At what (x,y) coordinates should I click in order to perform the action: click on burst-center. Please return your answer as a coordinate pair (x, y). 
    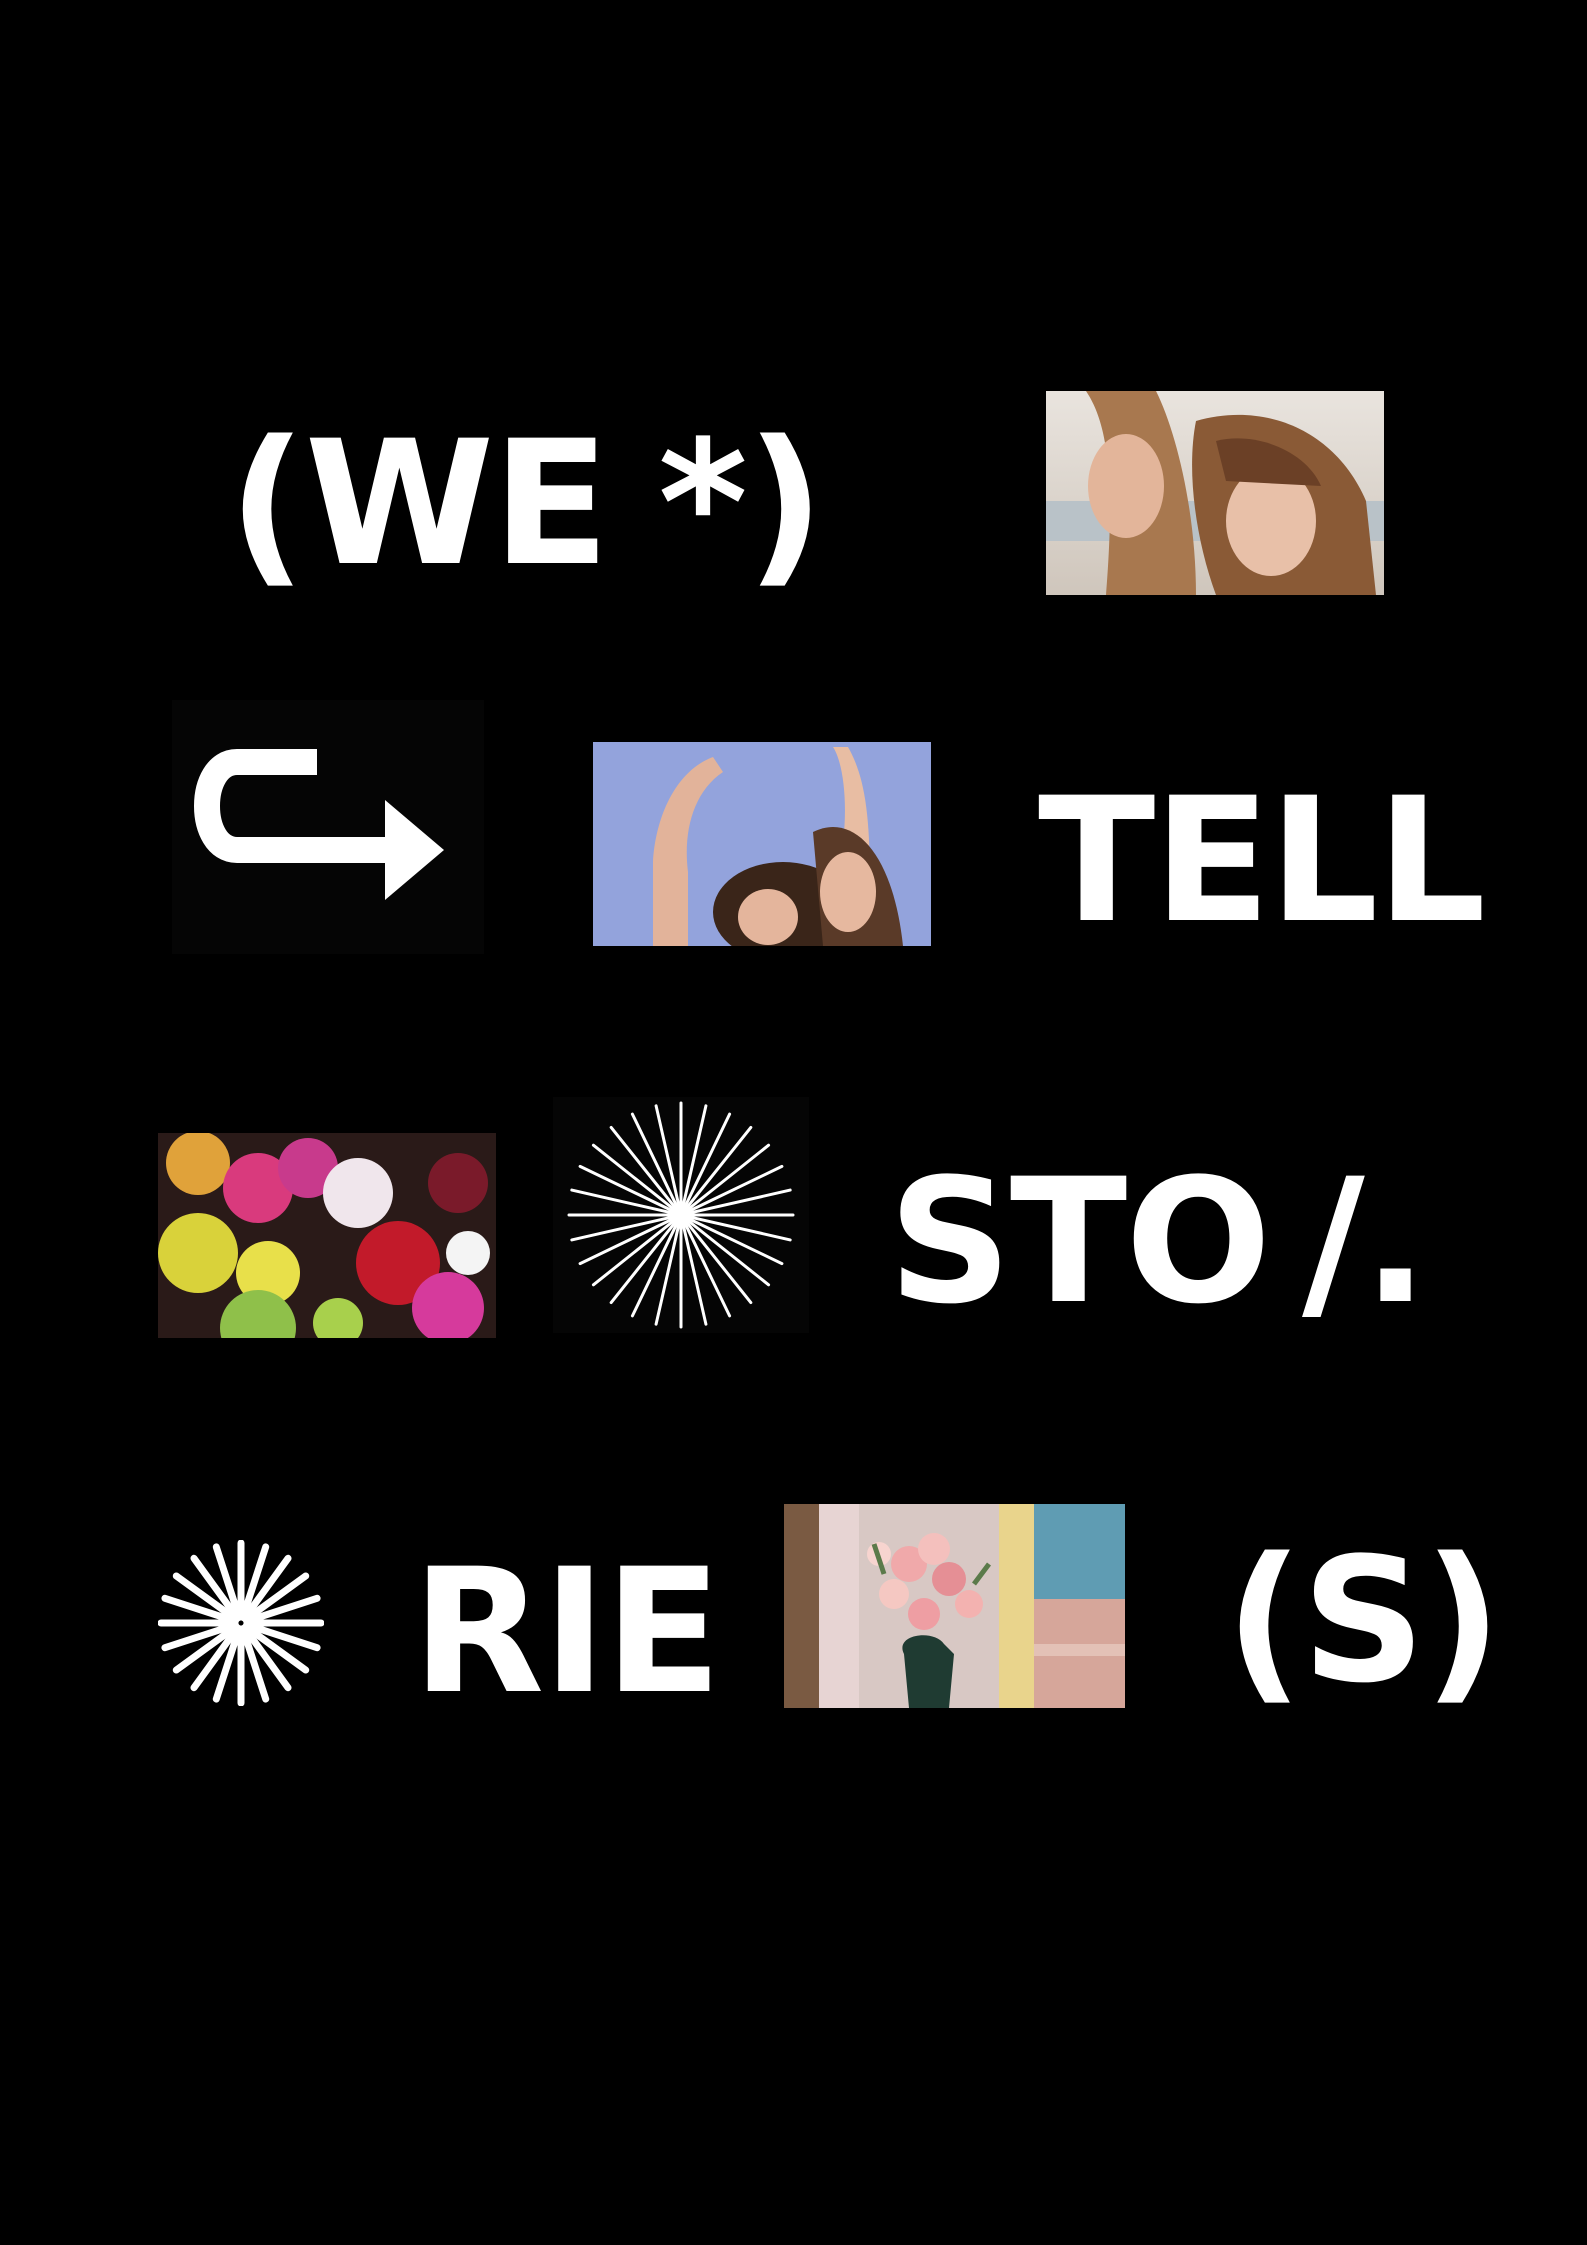
    Looking at the image, I should click on (681, 1215).